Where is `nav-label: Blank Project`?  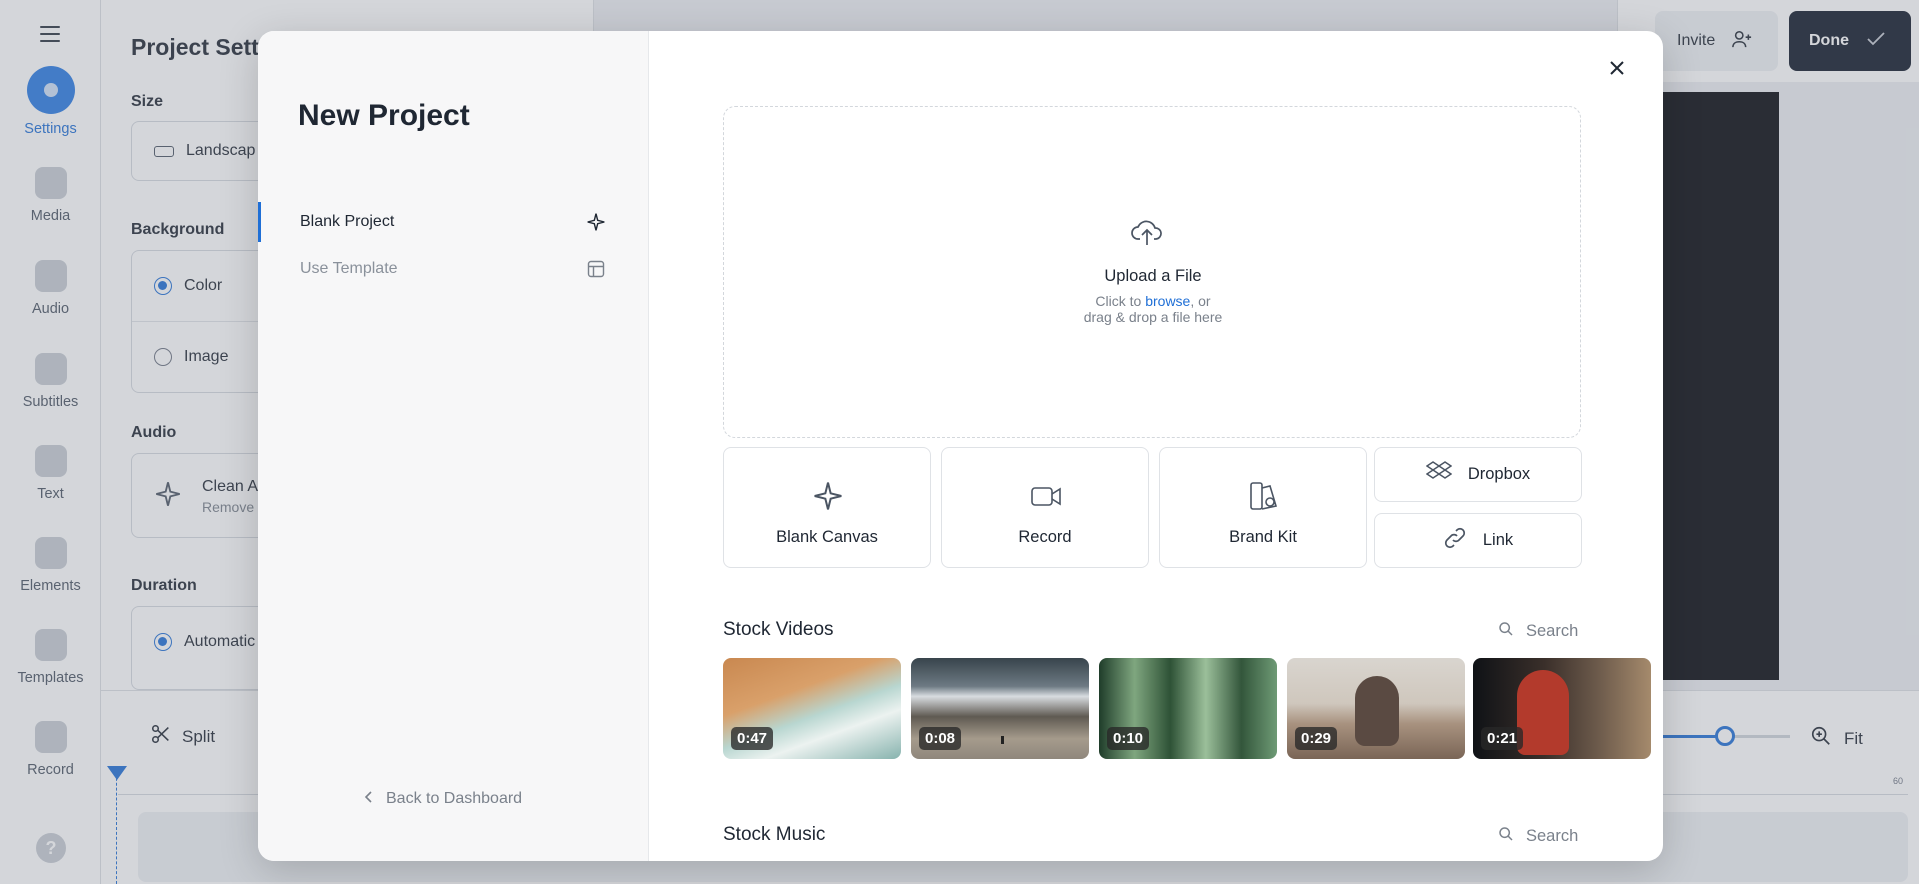
nav-label: Blank Project is located at coordinates (347, 221).